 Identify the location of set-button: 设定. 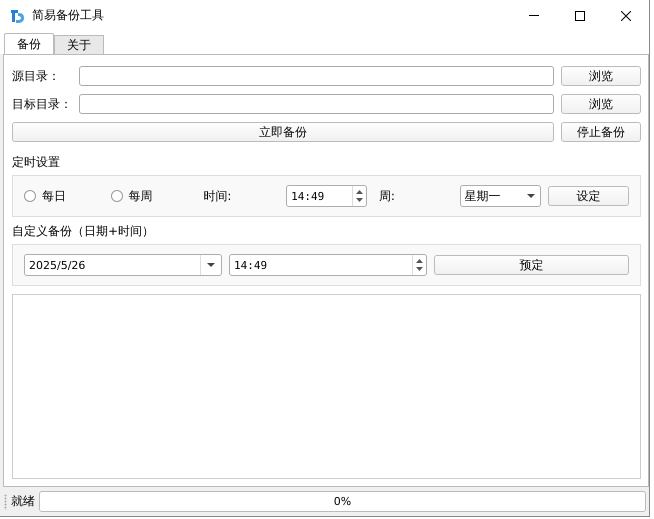
(589, 196).